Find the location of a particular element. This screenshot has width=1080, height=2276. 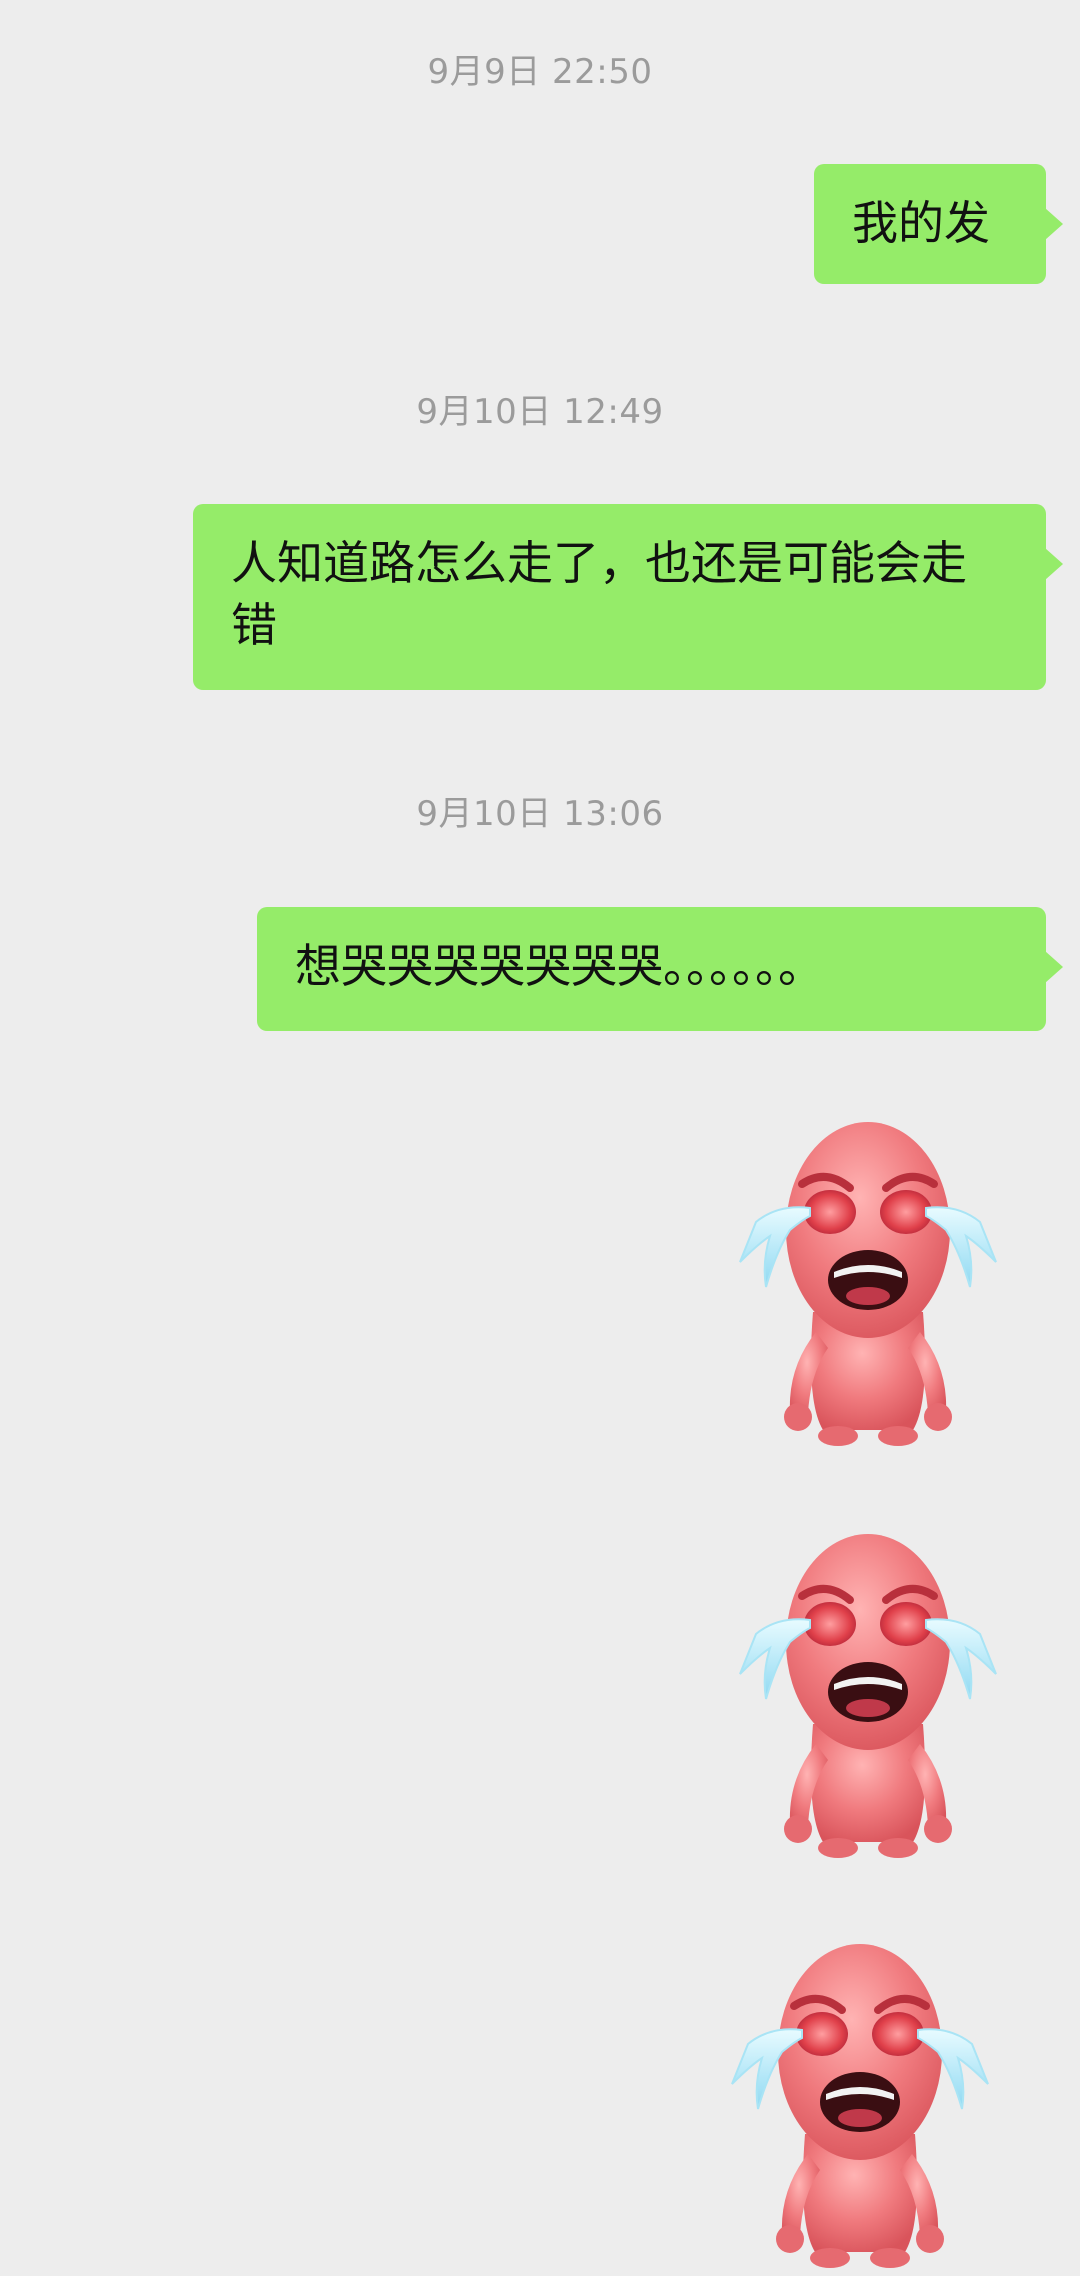

message-text: 想哭哭哭哭哭哭哭。。。。。。 is located at coordinates (559, 966).